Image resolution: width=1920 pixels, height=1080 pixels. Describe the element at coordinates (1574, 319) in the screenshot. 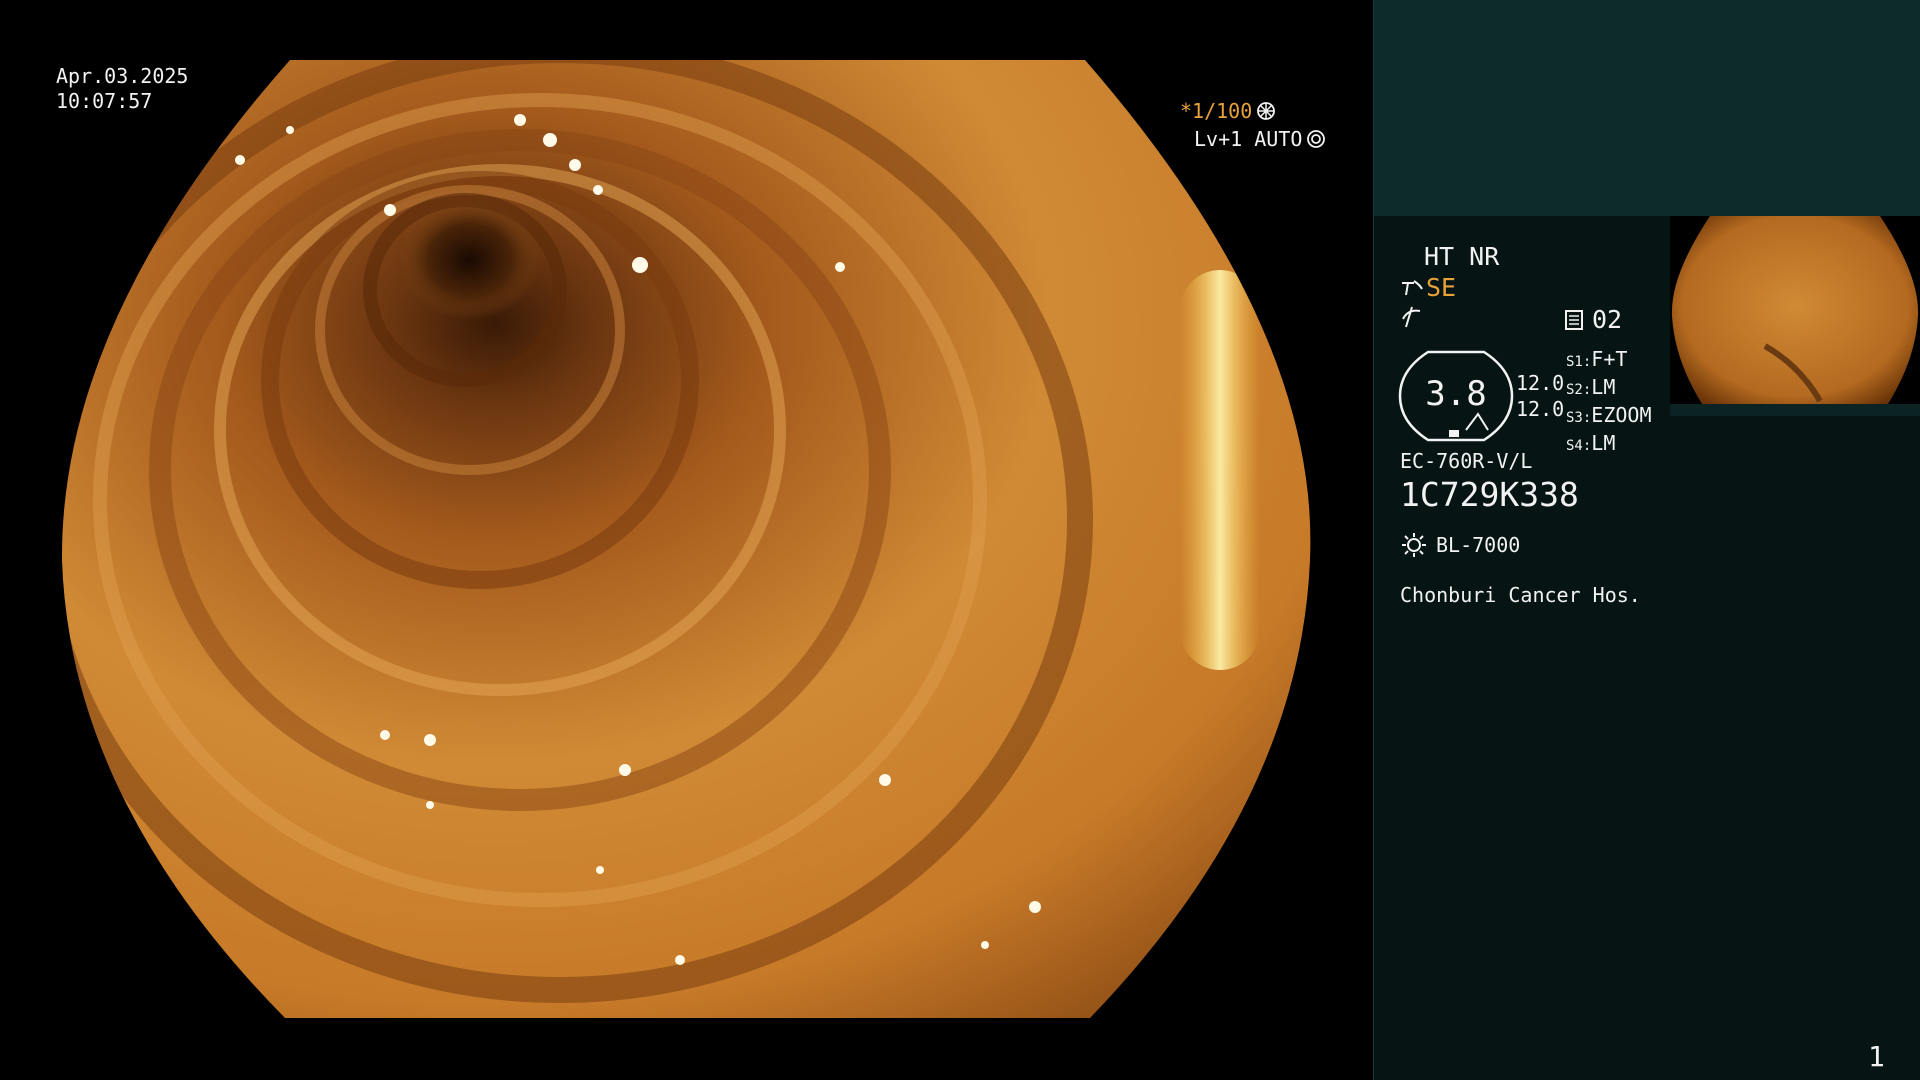

I see `memory-icon` at that location.